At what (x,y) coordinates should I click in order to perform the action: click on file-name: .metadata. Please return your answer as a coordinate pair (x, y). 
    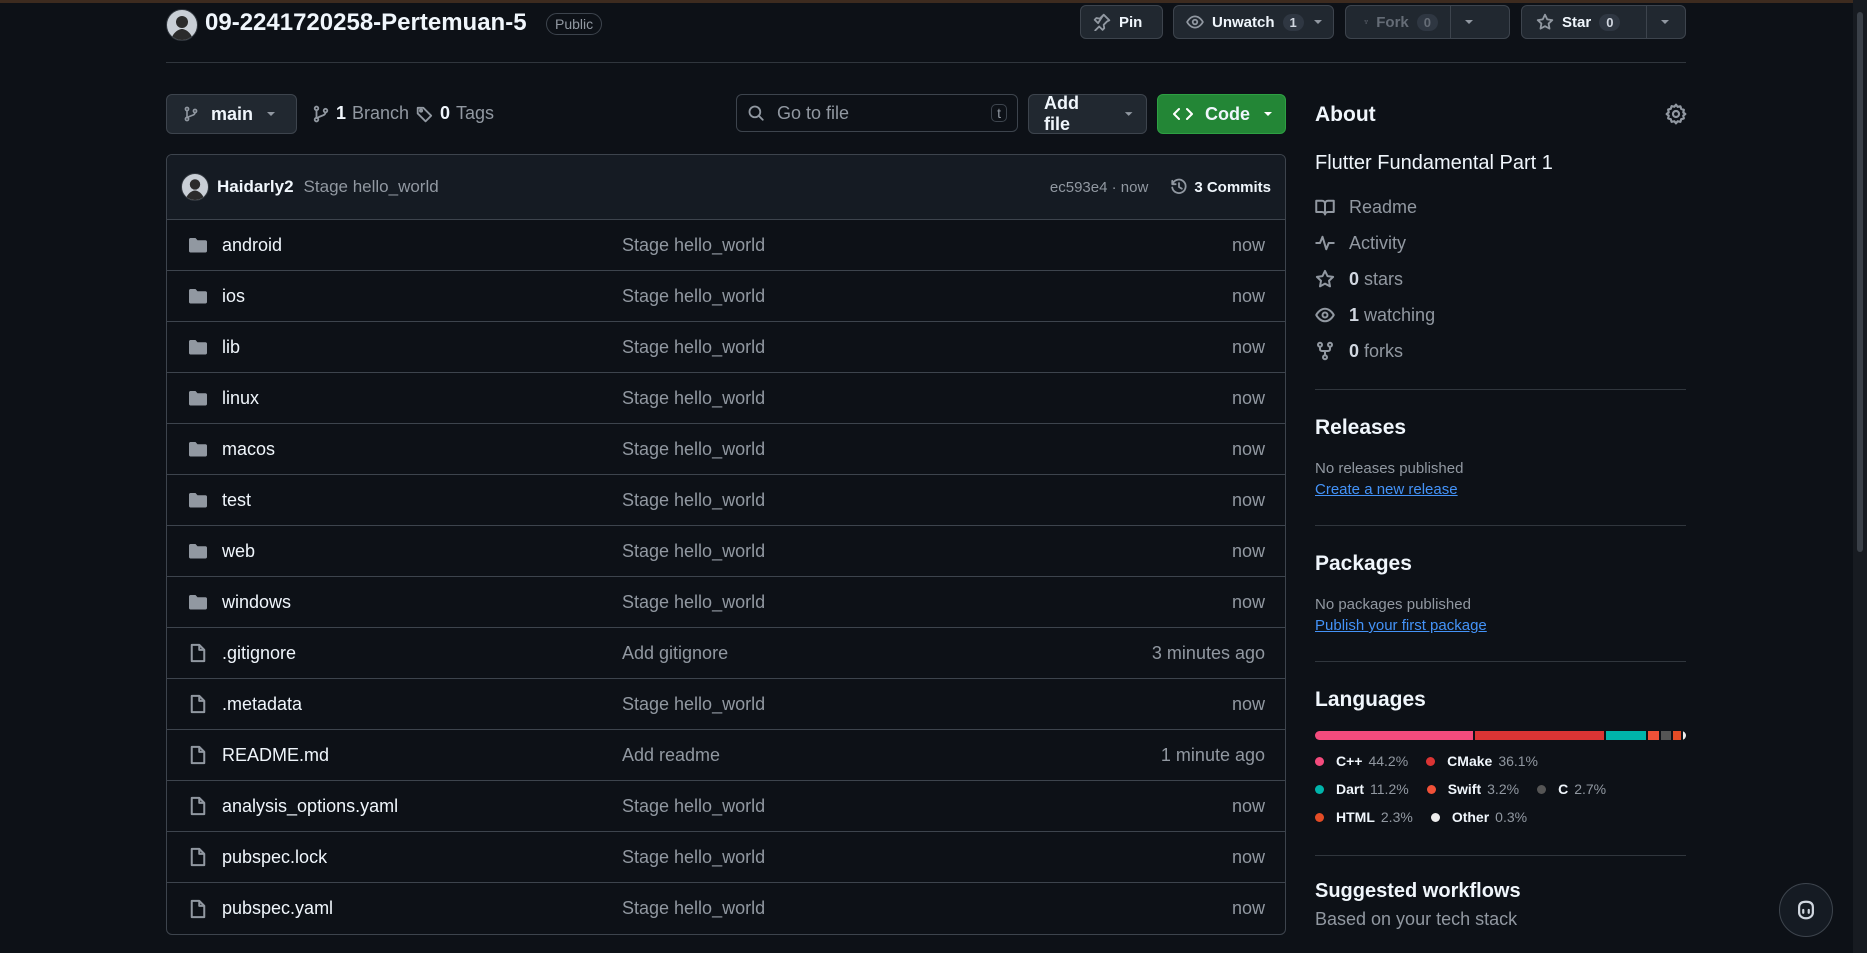
    Looking at the image, I should click on (422, 704).